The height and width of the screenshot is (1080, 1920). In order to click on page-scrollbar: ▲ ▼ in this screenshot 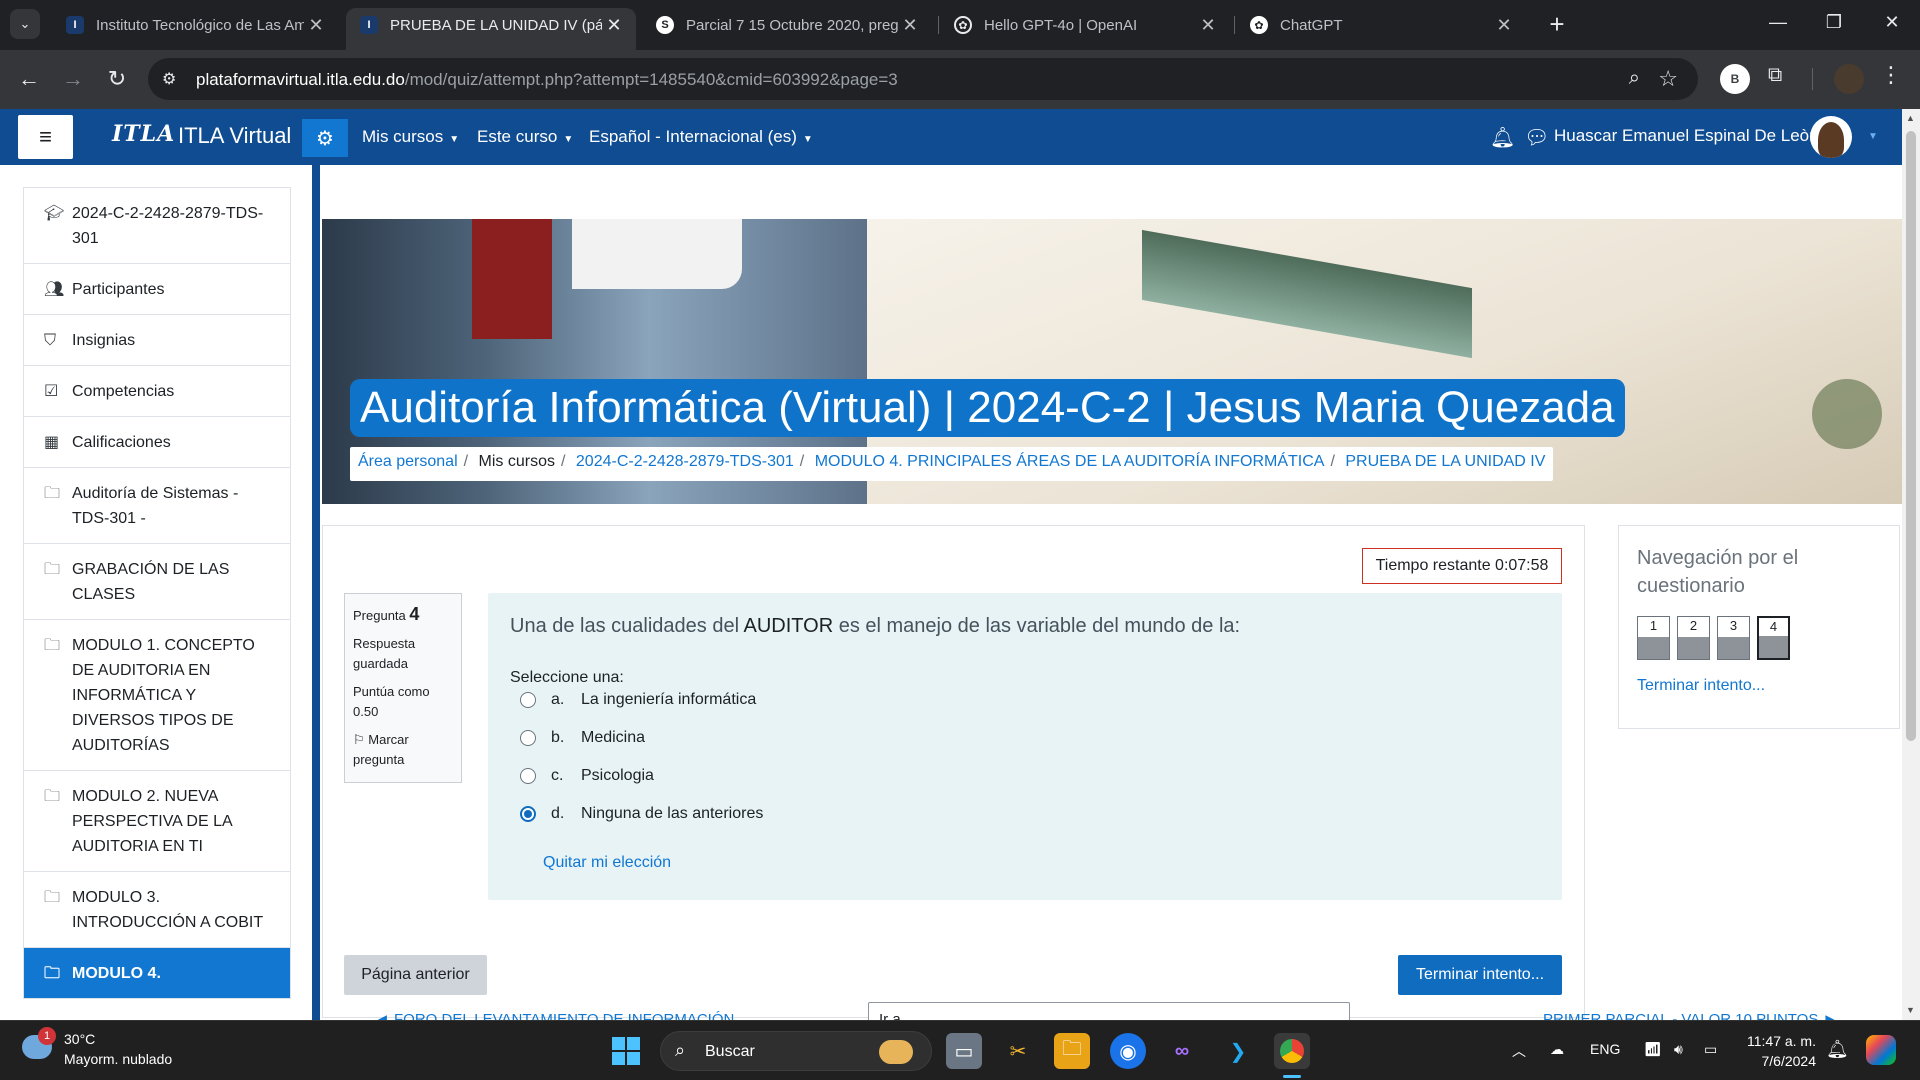, I will do `click(1911, 564)`.